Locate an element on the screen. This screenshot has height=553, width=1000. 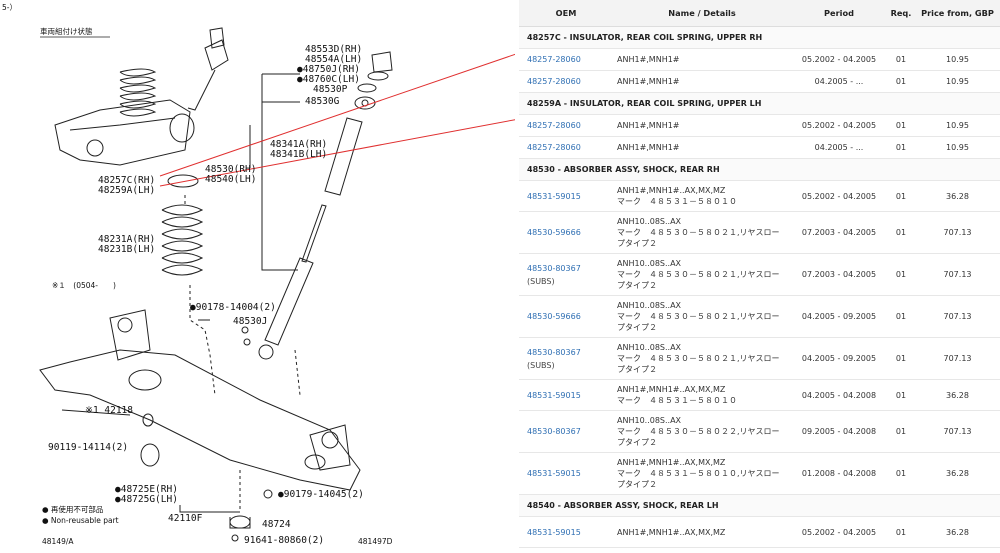
col-oem: OEM is located at coordinates (566, 13).